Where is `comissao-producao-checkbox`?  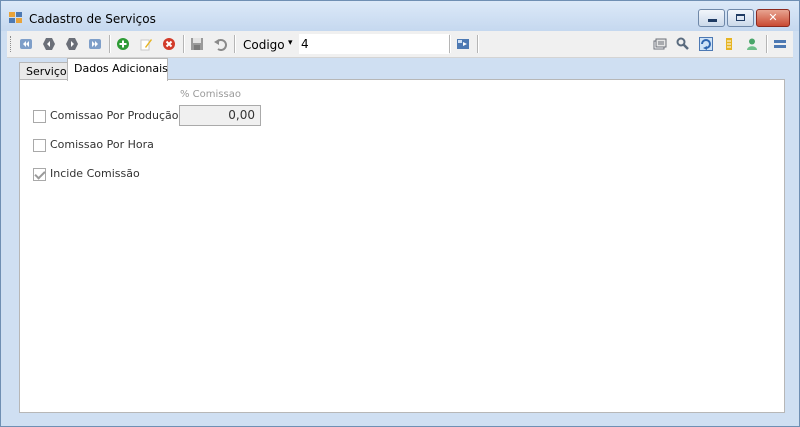
comissao-producao-checkbox is located at coordinates (39, 116).